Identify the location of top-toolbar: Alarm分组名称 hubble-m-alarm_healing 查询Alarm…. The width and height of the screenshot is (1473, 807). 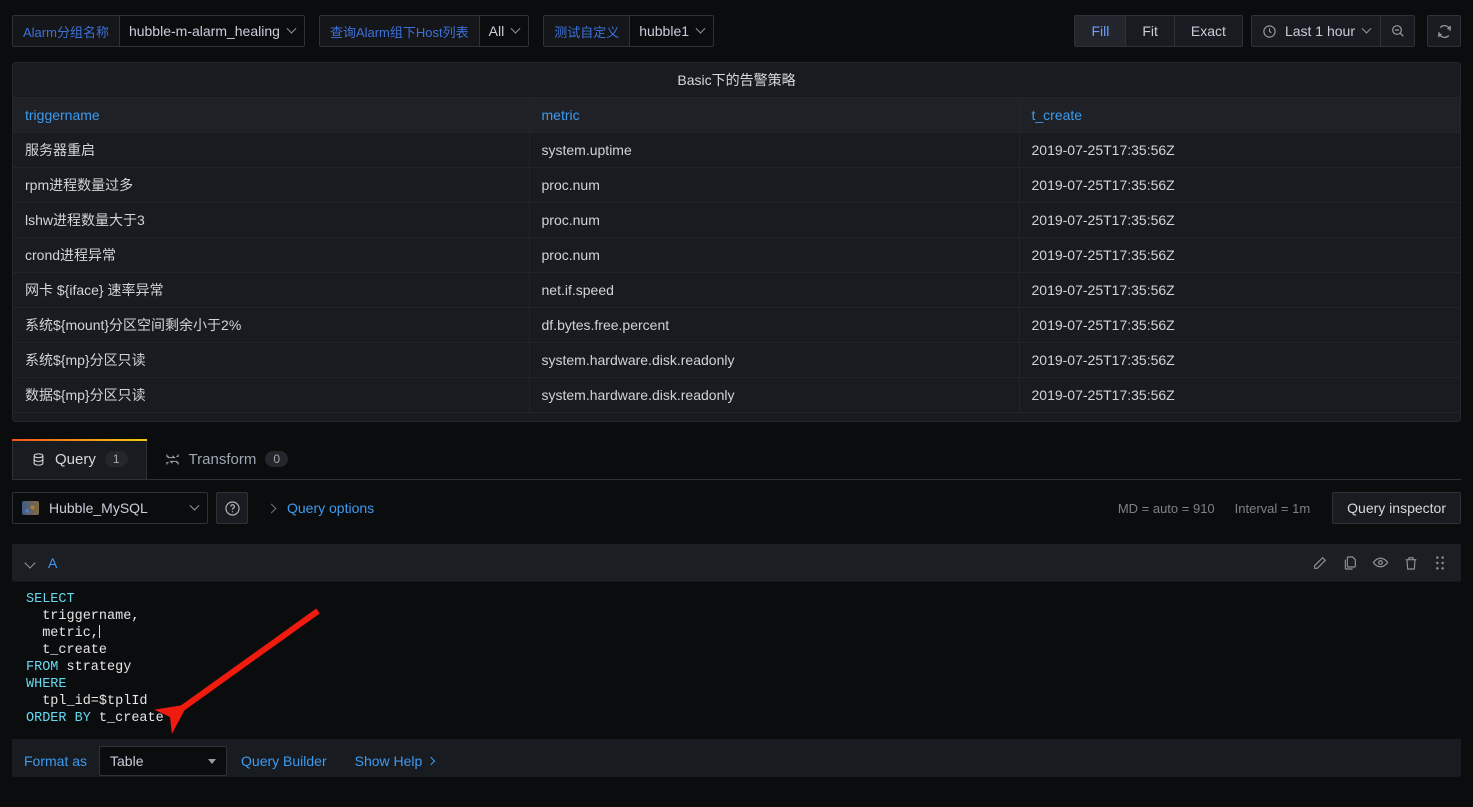
(736, 31).